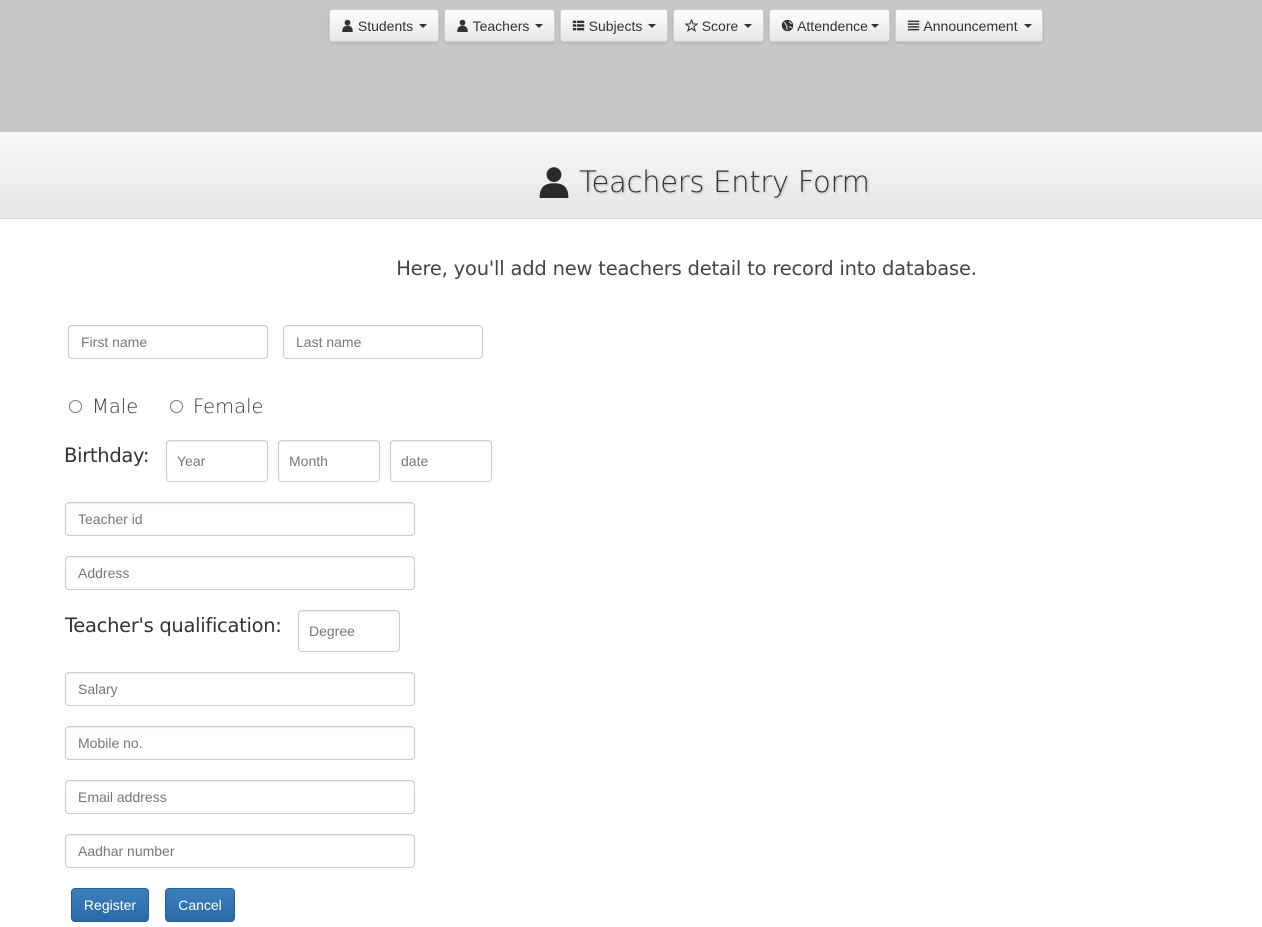 The width and height of the screenshot is (1262, 927). Describe the element at coordinates (383, 342) in the screenshot. I see `last-name-input` at that location.